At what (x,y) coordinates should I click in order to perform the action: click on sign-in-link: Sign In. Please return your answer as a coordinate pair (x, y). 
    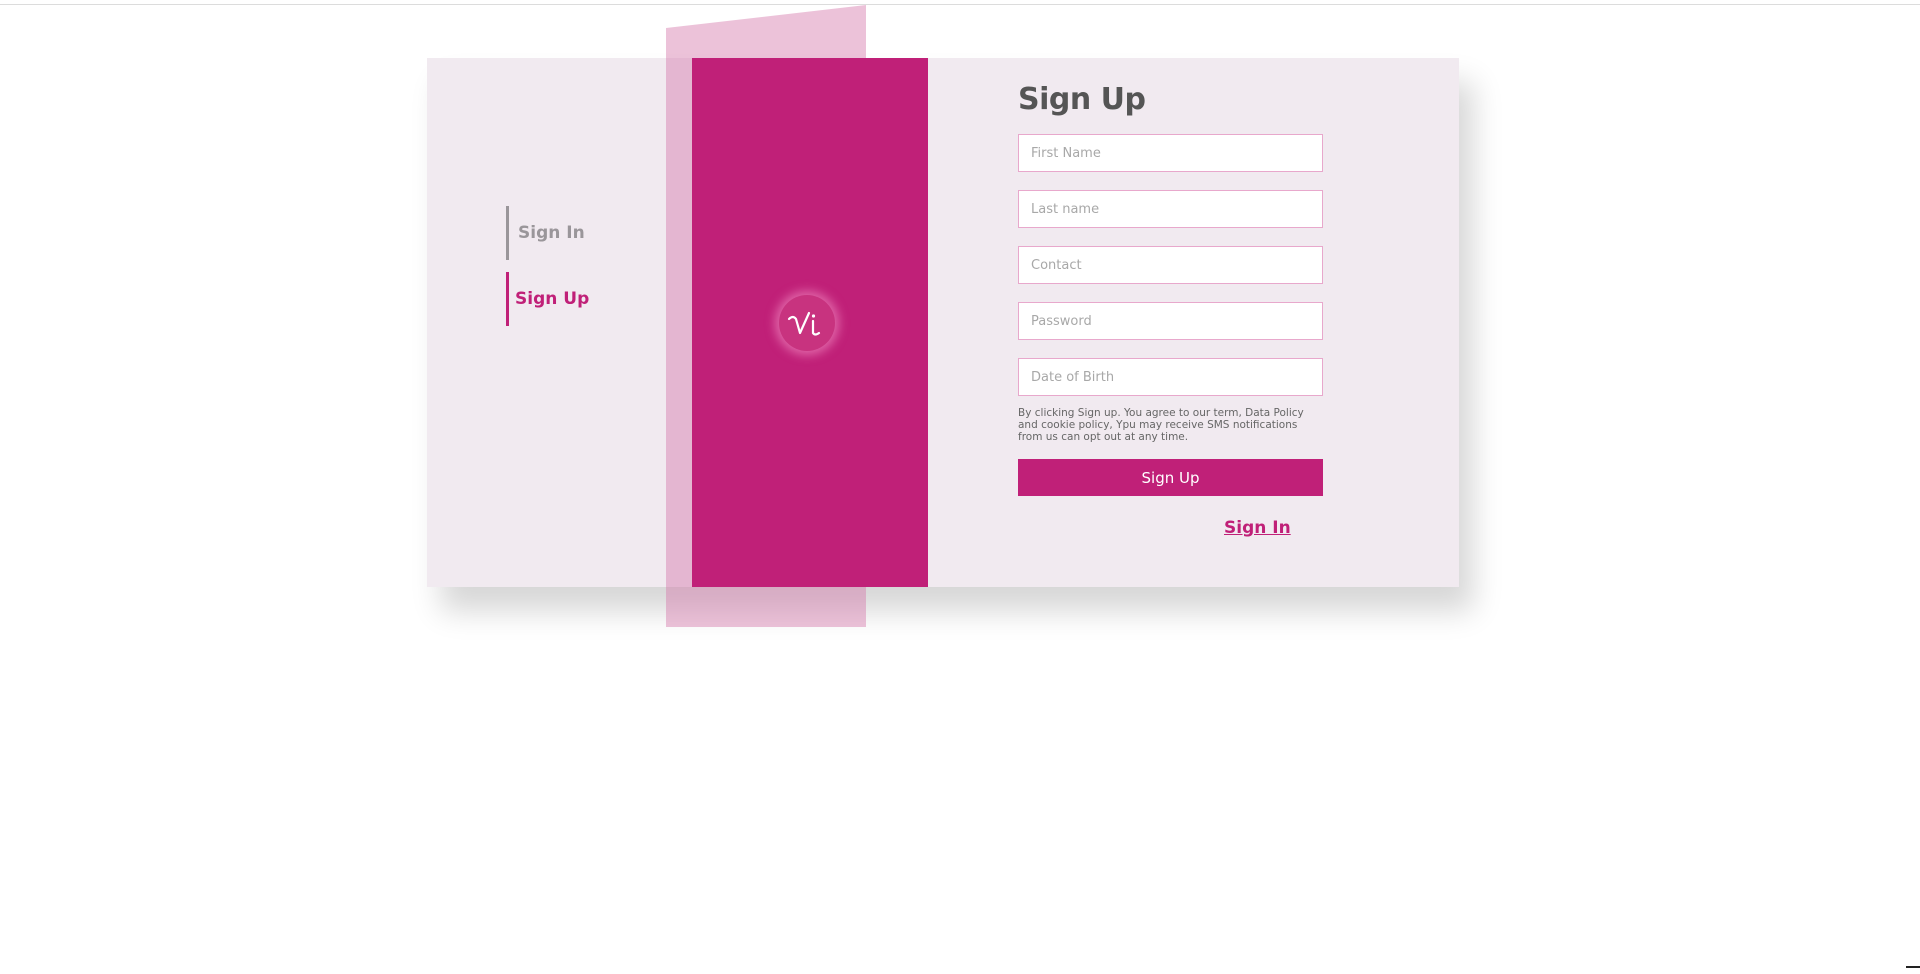
    Looking at the image, I should click on (1273, 528).